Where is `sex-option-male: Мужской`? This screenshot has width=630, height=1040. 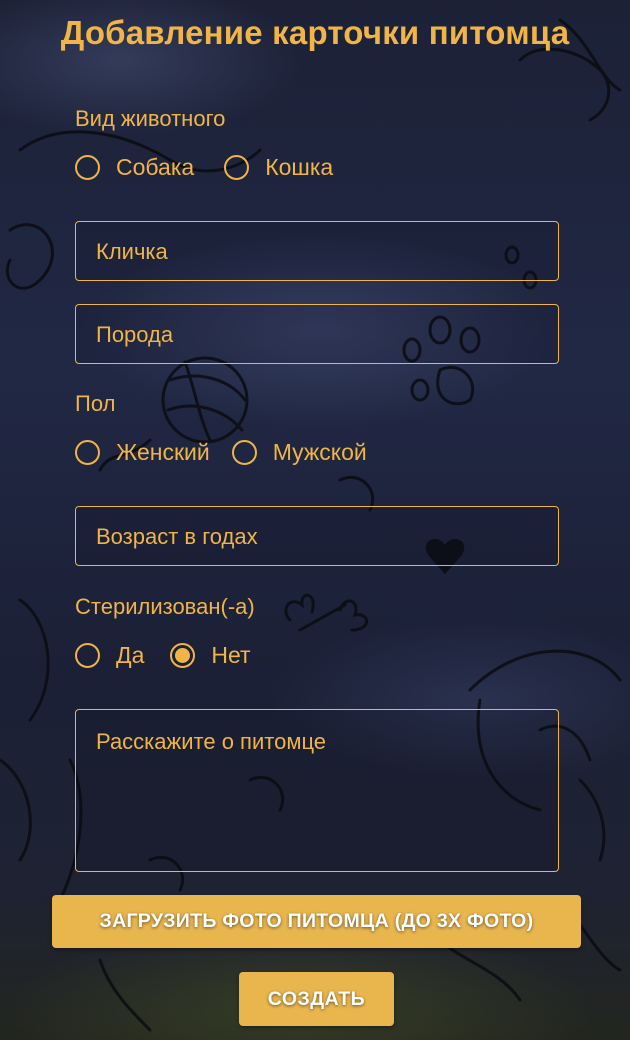 sex-option-male: Мужской is located at coordinates (299, 452).